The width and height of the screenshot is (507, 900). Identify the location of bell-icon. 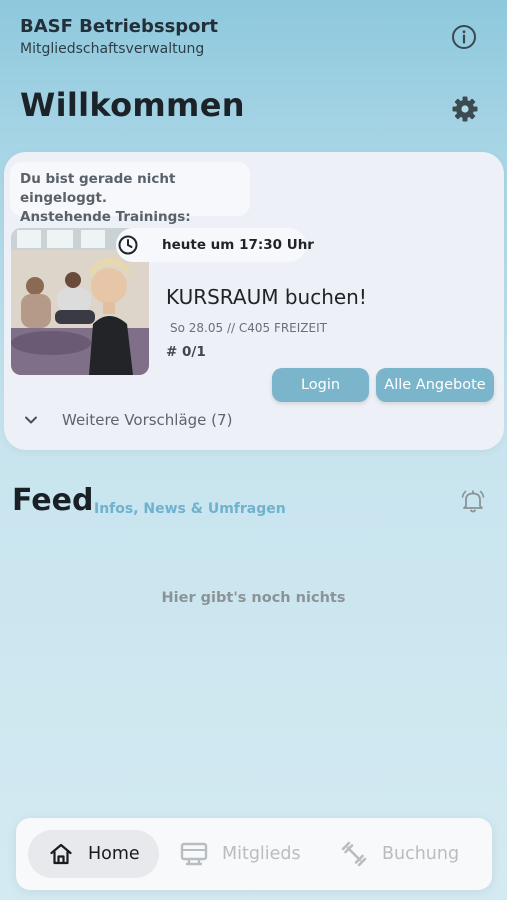
(473, 501).